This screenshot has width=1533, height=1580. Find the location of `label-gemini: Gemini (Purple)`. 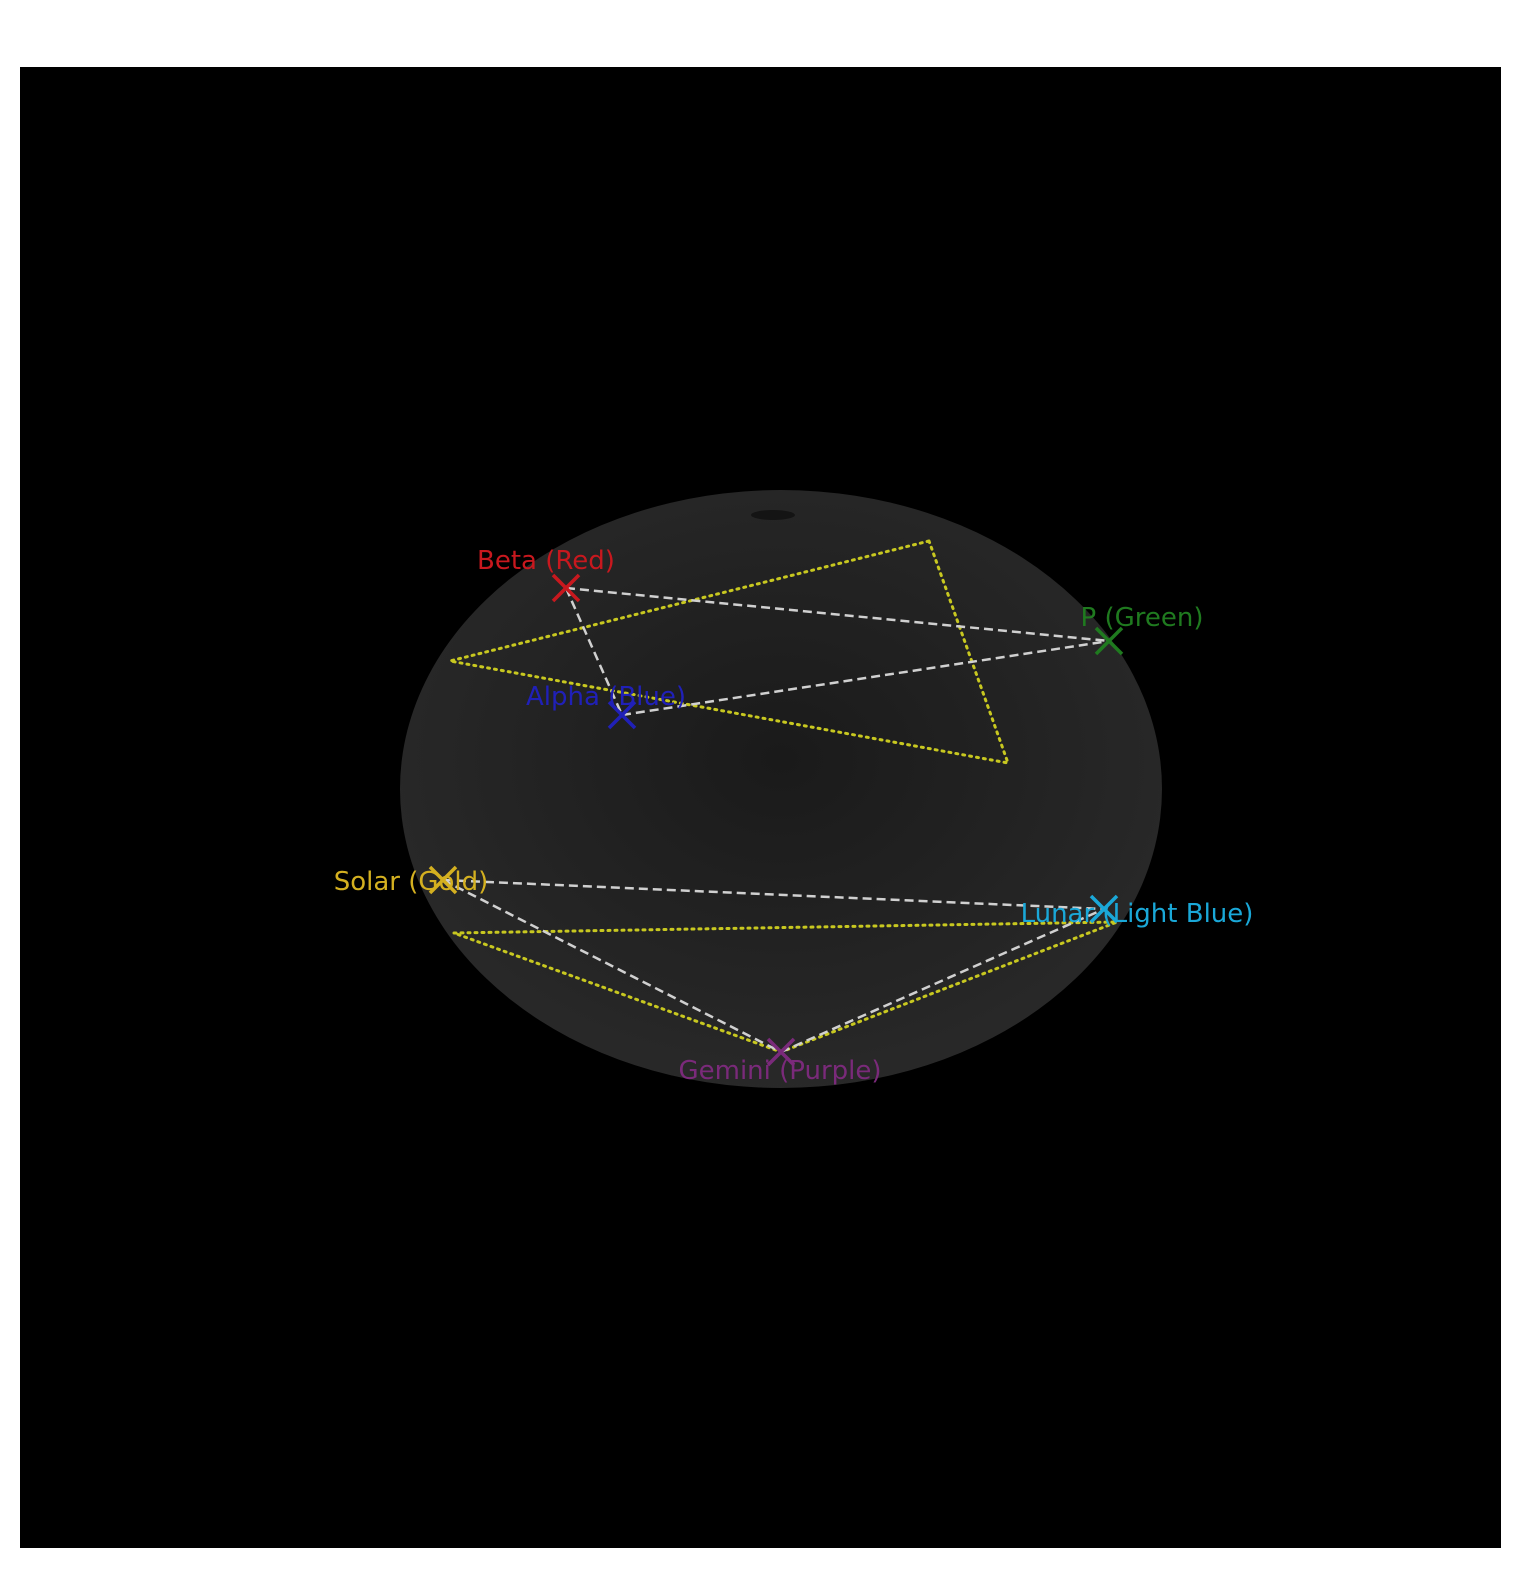

label-gemini: Gemini (Purple) is located at coordinates (779, 1071).